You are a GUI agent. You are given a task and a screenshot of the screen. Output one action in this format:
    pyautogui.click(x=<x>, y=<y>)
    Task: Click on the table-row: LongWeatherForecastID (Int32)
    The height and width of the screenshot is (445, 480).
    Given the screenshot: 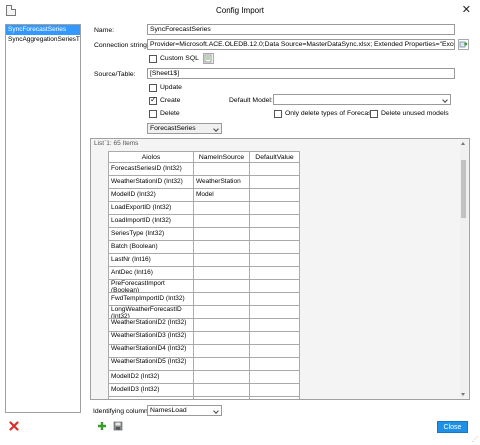 What is the action you would take?
    pyautogui.click(x=204, y=312)
    